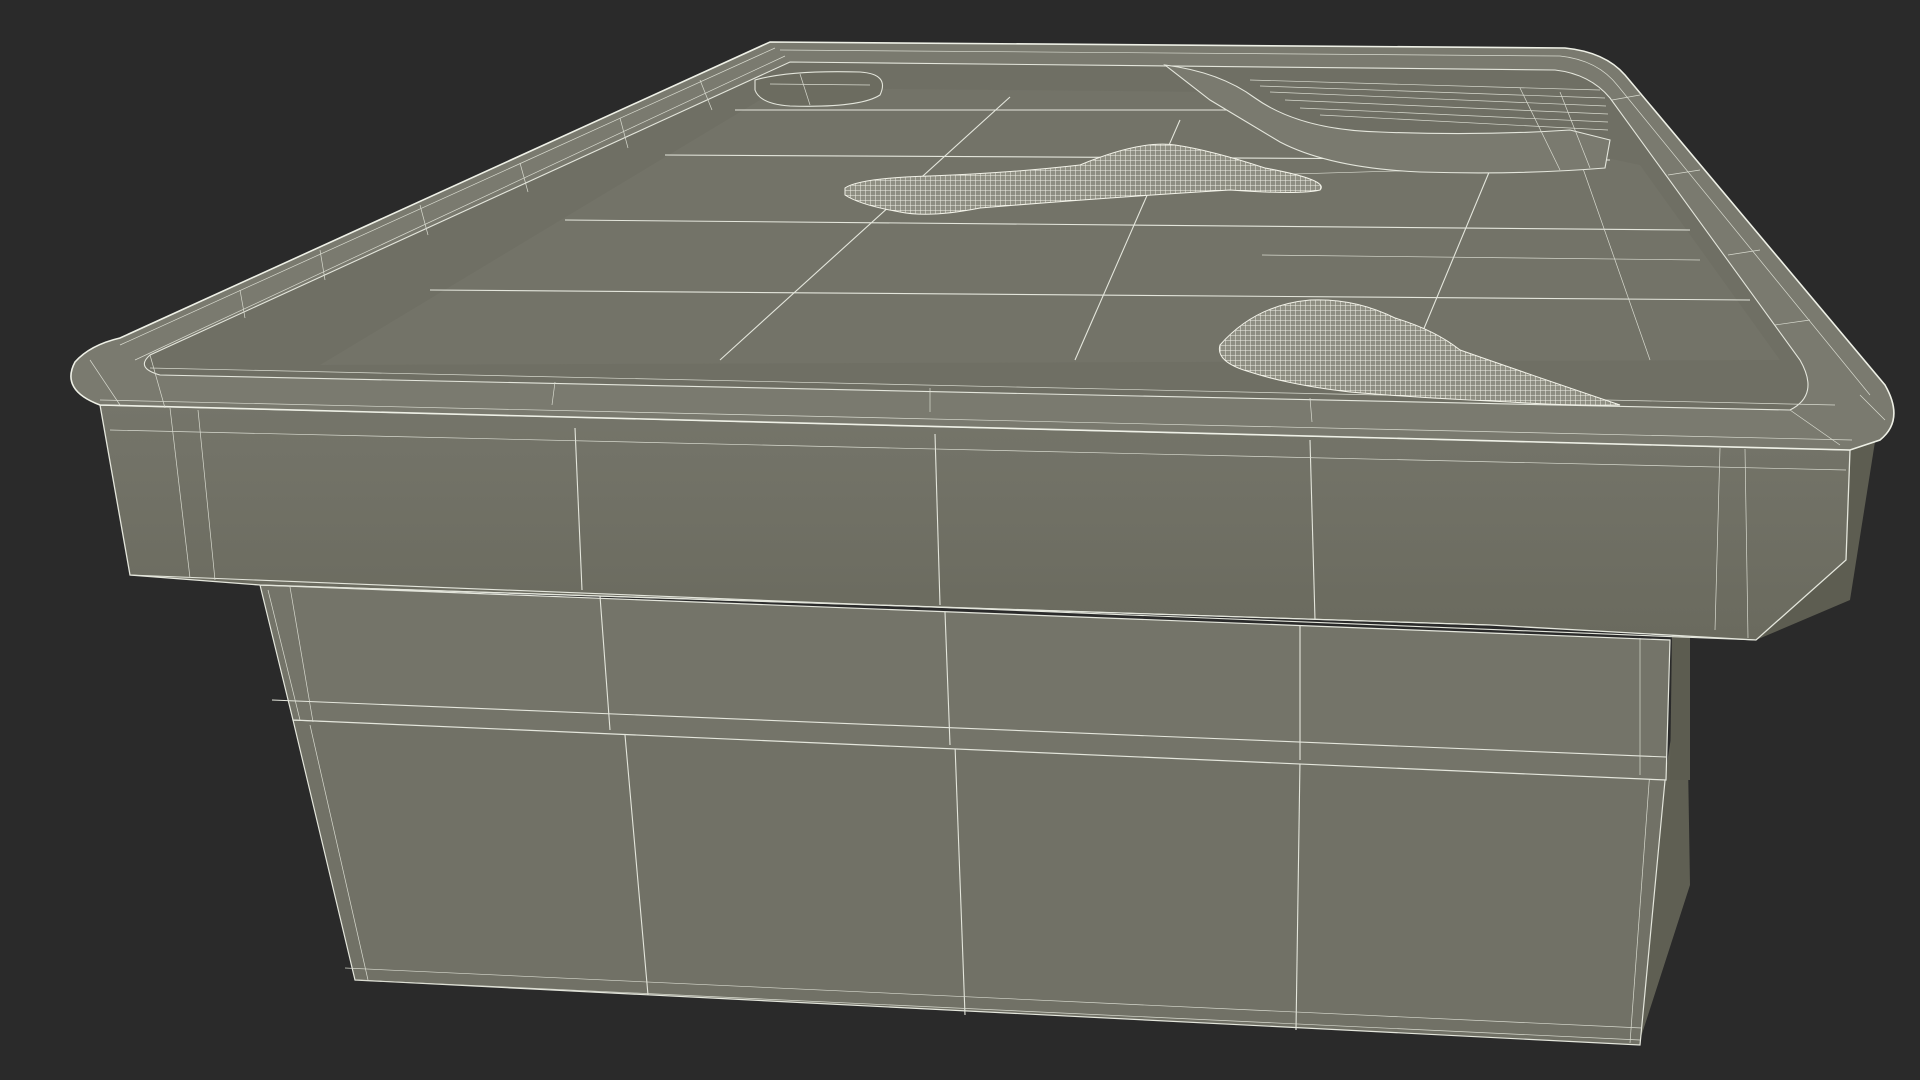  What do you see at coordinates (819, 89) in the screenshot?
I see `corner-pocket` at bounding box center [819, 89].